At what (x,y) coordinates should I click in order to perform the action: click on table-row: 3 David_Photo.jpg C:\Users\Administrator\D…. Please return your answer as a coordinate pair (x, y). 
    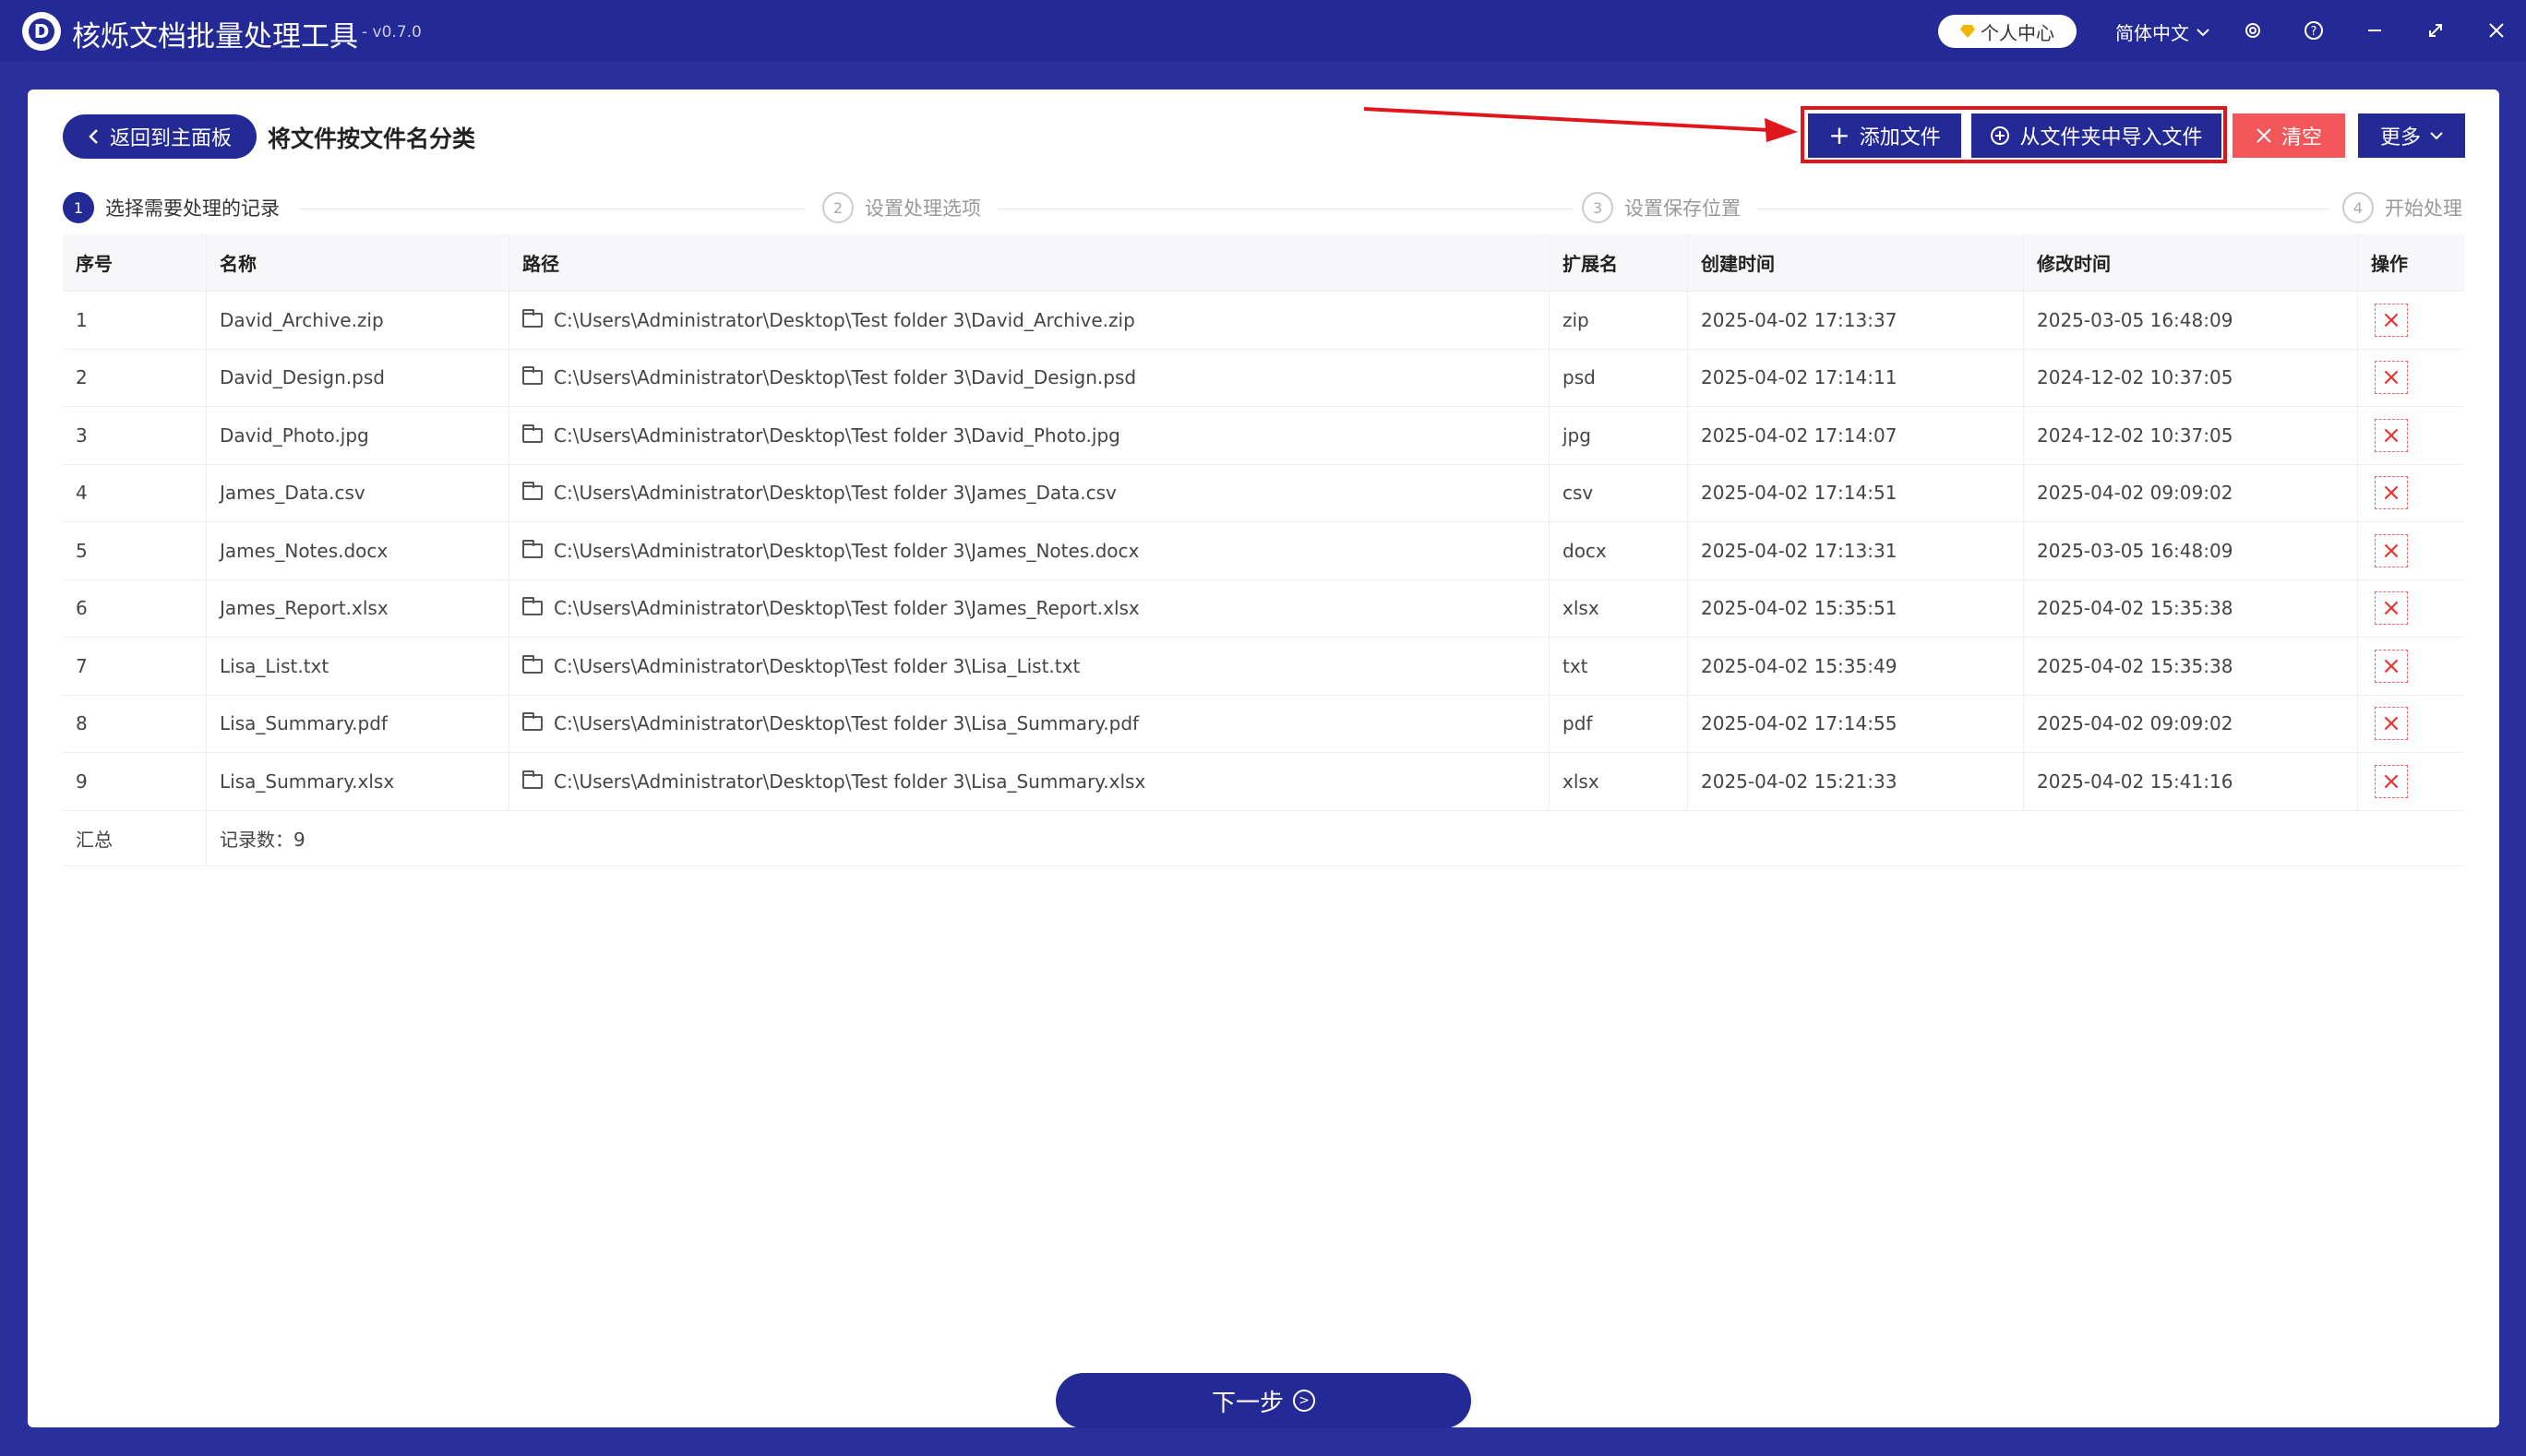
    Looking at the image, I should click on (1263, 436).